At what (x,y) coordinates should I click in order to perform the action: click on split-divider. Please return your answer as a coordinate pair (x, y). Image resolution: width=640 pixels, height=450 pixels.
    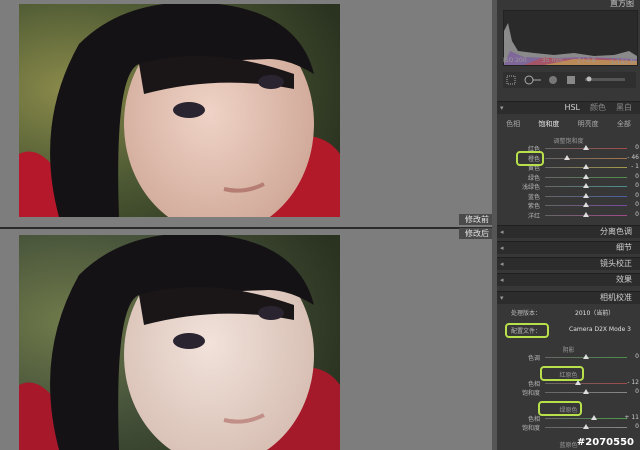
    Looking at the image, I should click on (248, 228).